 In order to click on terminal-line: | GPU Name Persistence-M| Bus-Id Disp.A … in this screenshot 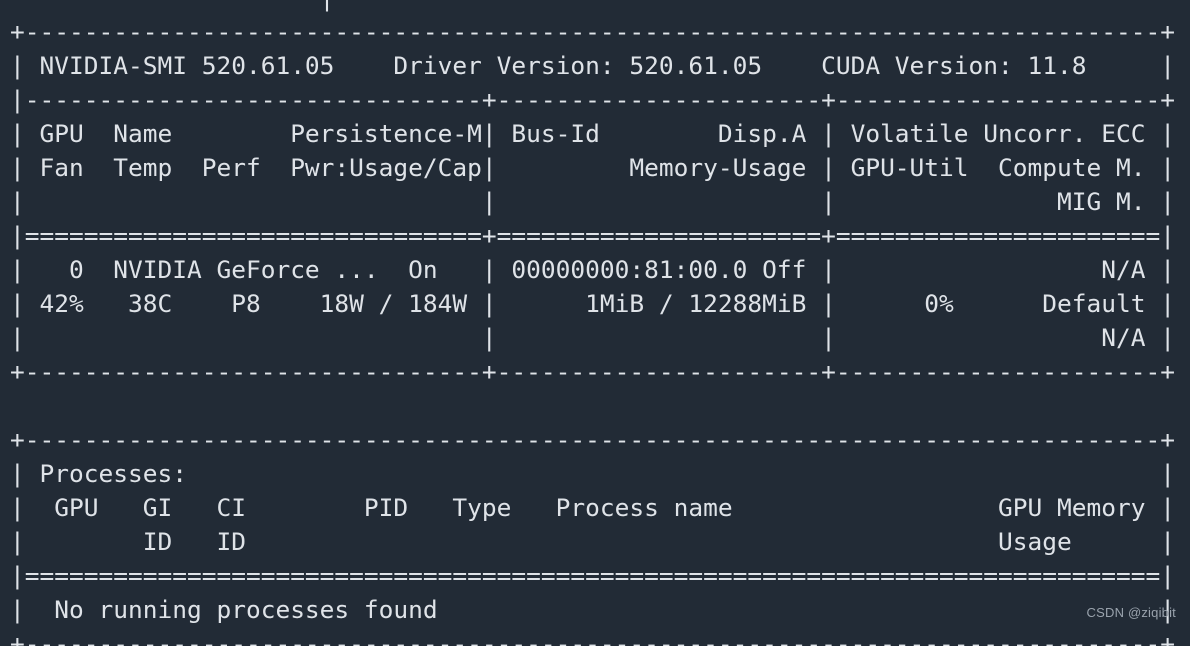, I will do `click(592, 134)`.